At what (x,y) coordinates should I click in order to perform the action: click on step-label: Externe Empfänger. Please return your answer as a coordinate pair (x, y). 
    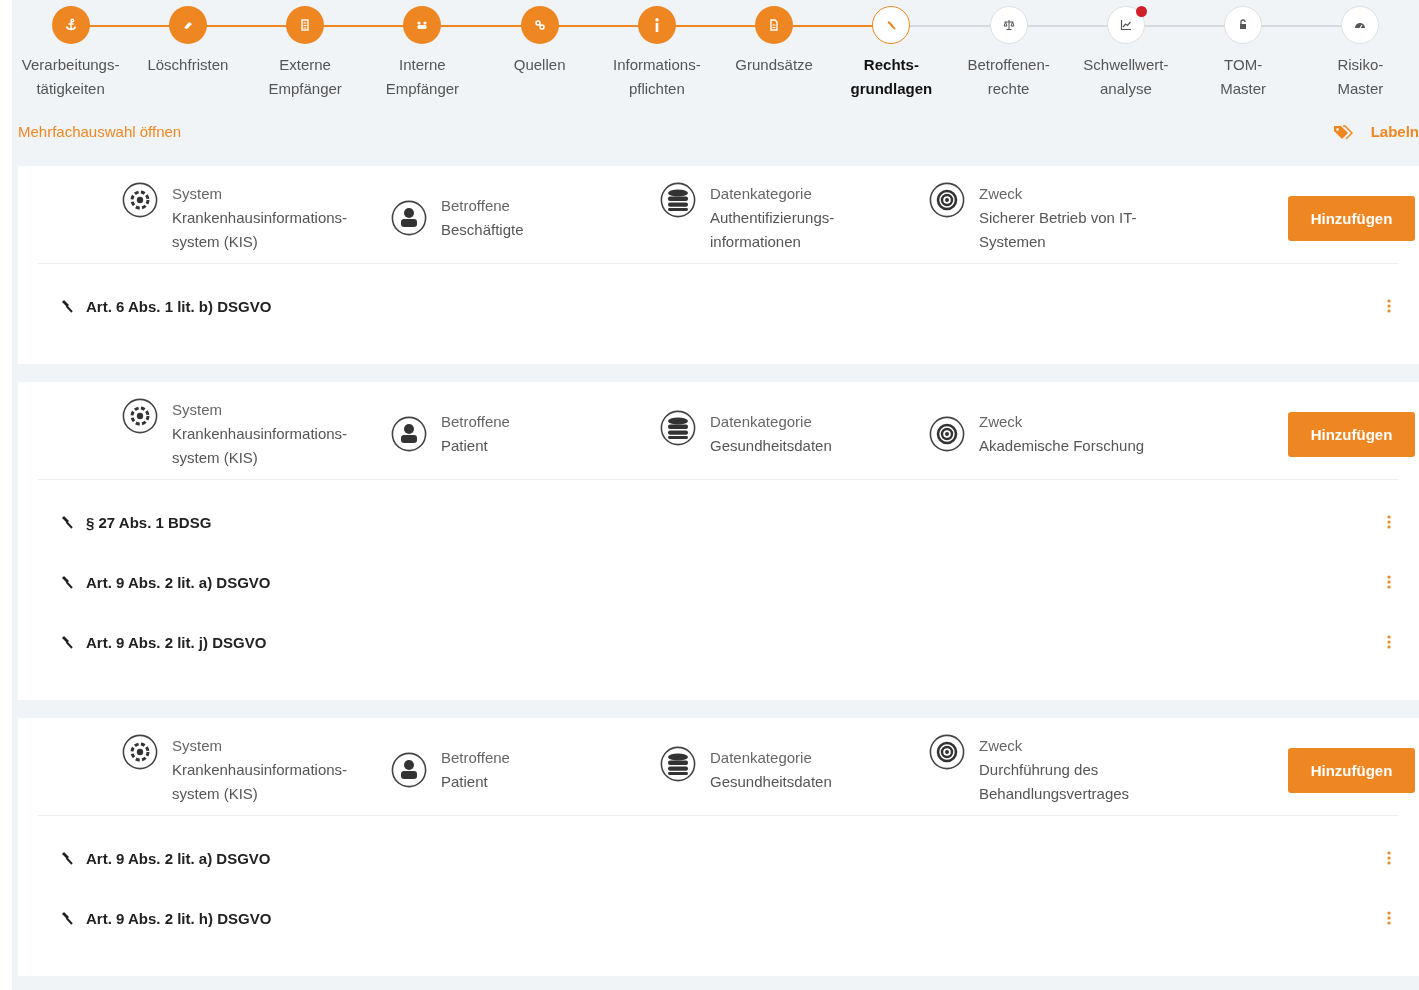
    Looking at the image, I should click on (305, 77).